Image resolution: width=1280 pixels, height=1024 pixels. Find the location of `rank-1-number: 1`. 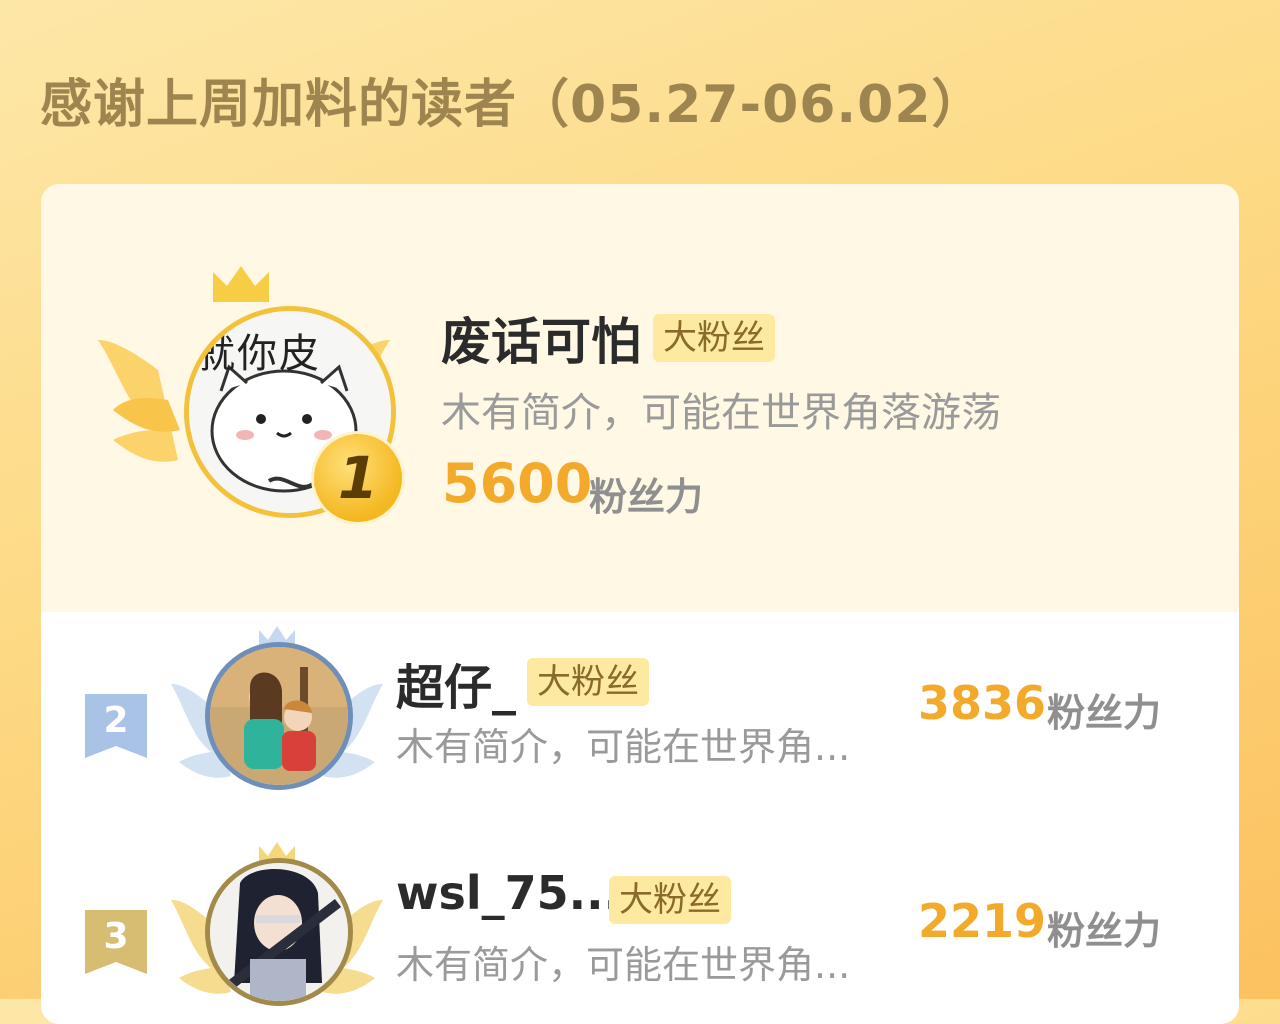

rank-1-number: 1 is located at coordinates (358, 478).